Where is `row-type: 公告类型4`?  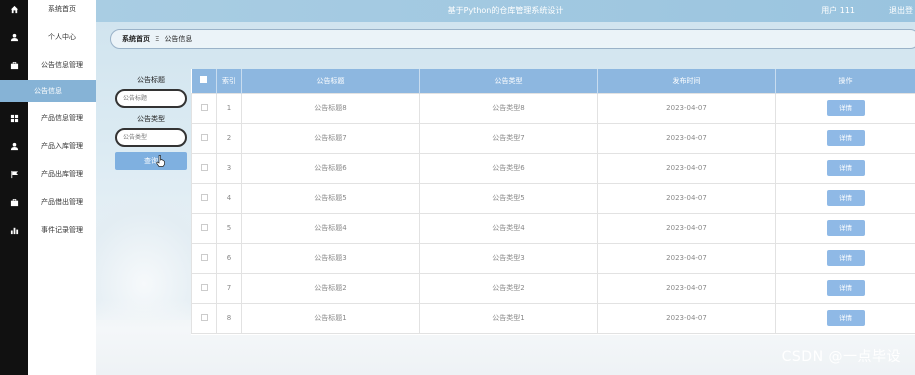 row-type: 公告类型4 is located at coordinates (508, 228).